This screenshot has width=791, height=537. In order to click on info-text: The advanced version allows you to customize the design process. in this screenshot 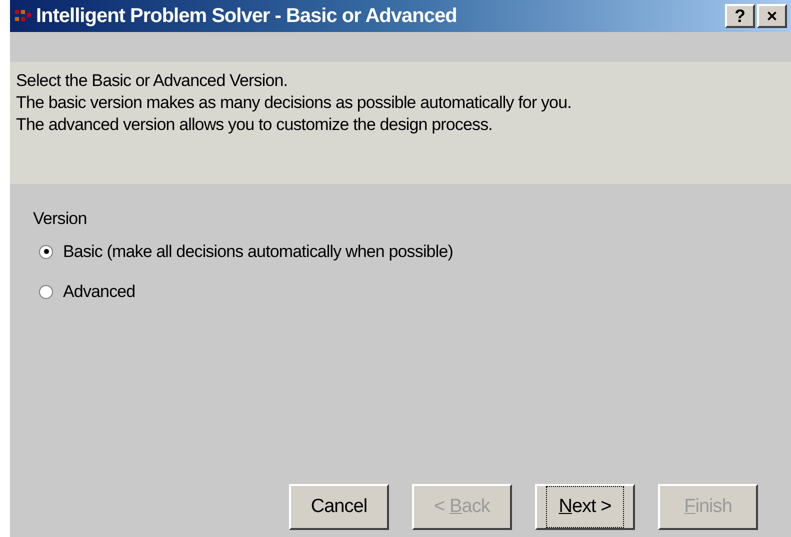, I will do `click(255, 125)`.